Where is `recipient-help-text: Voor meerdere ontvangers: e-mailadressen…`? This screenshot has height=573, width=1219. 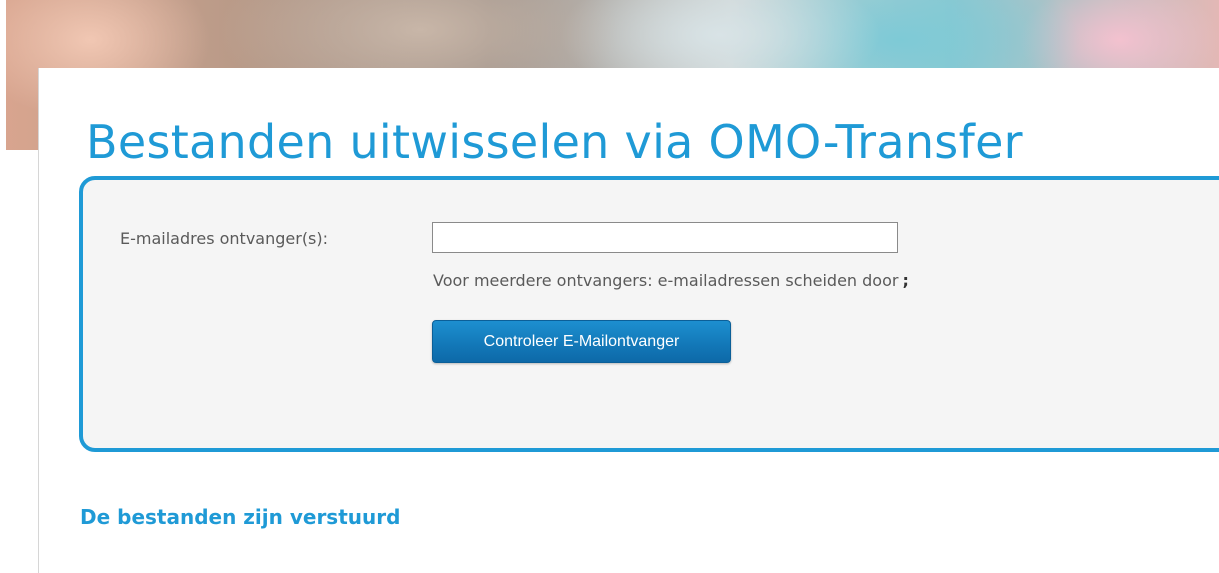
recipient-help-text: Voor meerdere ontvangers: e-mailadressen… is located at coordinates (671, 281).